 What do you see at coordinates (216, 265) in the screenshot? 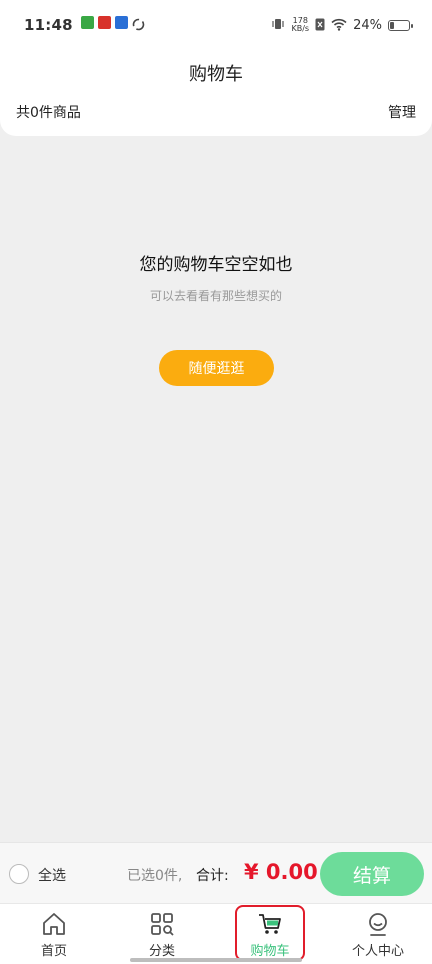
I see `empty-title: 您的购物车空空如也` at bounding box center [216, 265].